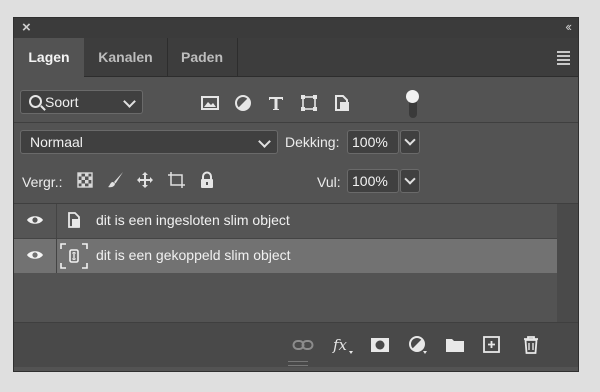 This screenshot has height=392, width=600. I want to click on tab-paden: Paden, so click(202, 57).